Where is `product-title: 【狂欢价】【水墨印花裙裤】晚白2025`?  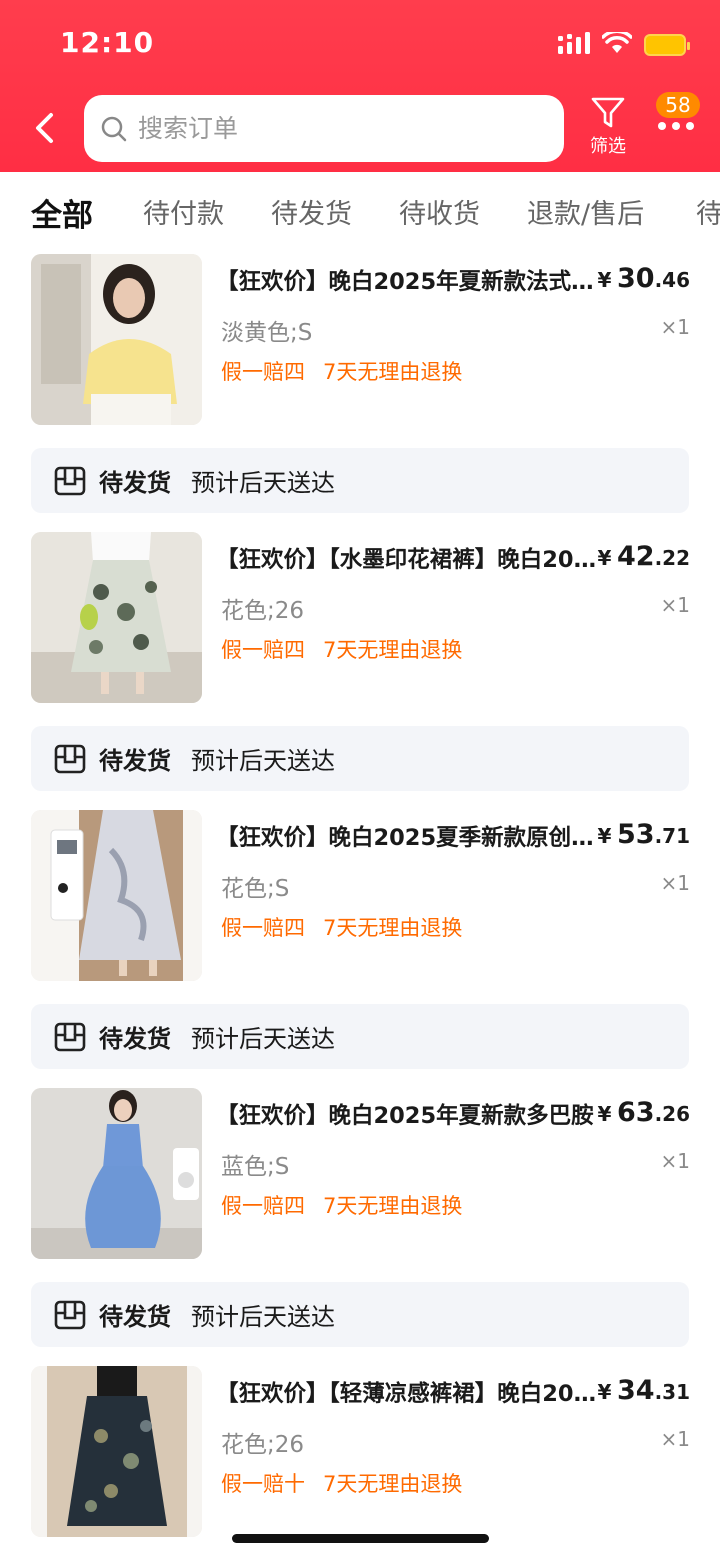 product-title: 【狂欢价】【水墨印花裙裤】晚白2025 is located at coordinates (408, 558).